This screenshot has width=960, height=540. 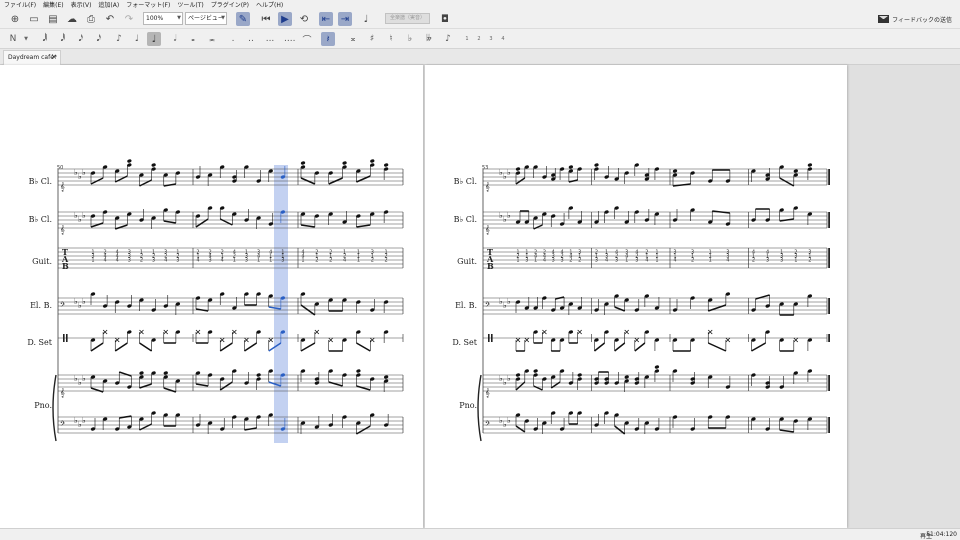 What do you see at coordinates (503, 39) in the screenshot?
I see `voice-4-button: 4` at bounding box center [503, 39].